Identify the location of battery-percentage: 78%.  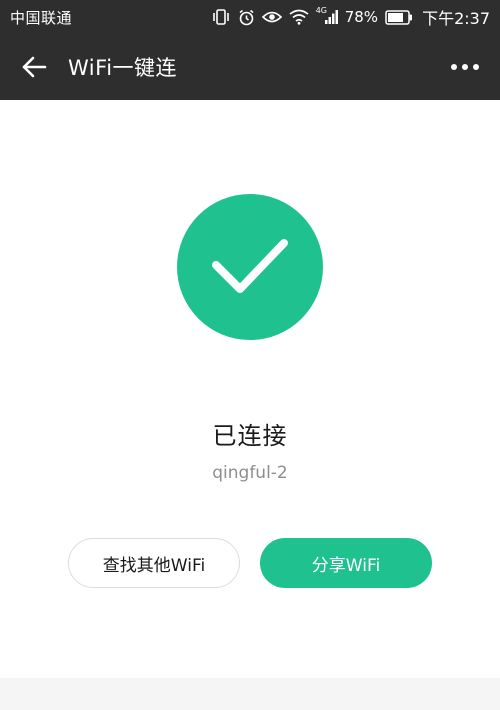
(361, 17).